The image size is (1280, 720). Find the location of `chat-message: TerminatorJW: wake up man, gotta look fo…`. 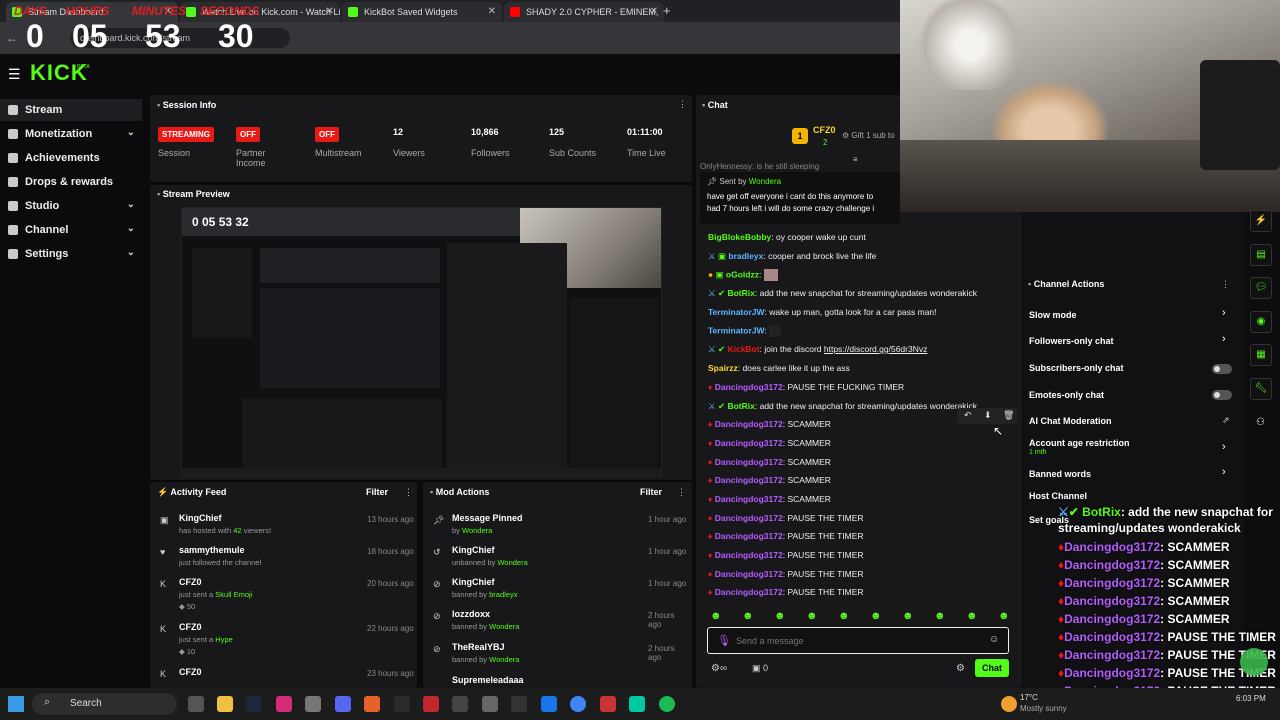

chat-message: TerminatorJW: wake up man, gotta look fo… is located at coordinates (822, 312).